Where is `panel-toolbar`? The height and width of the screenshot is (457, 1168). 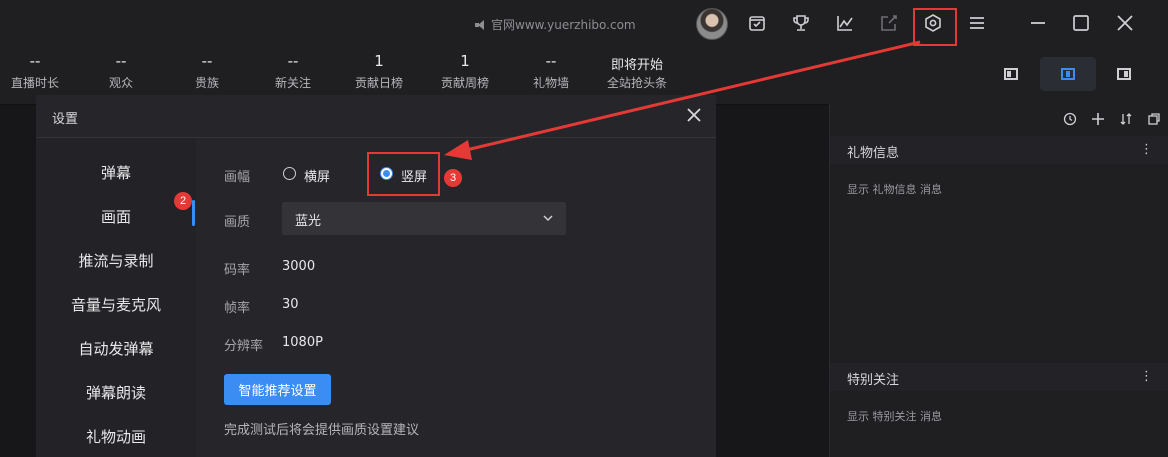 panel-toolbar is located at coordinates (1112, 121).